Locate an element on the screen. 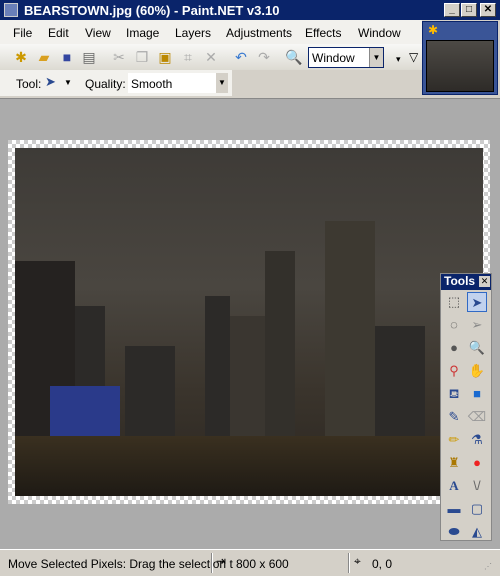 This screenshot has height=576, width=500. image-size-icon: ⇥ is located at coordinates (221, 561).